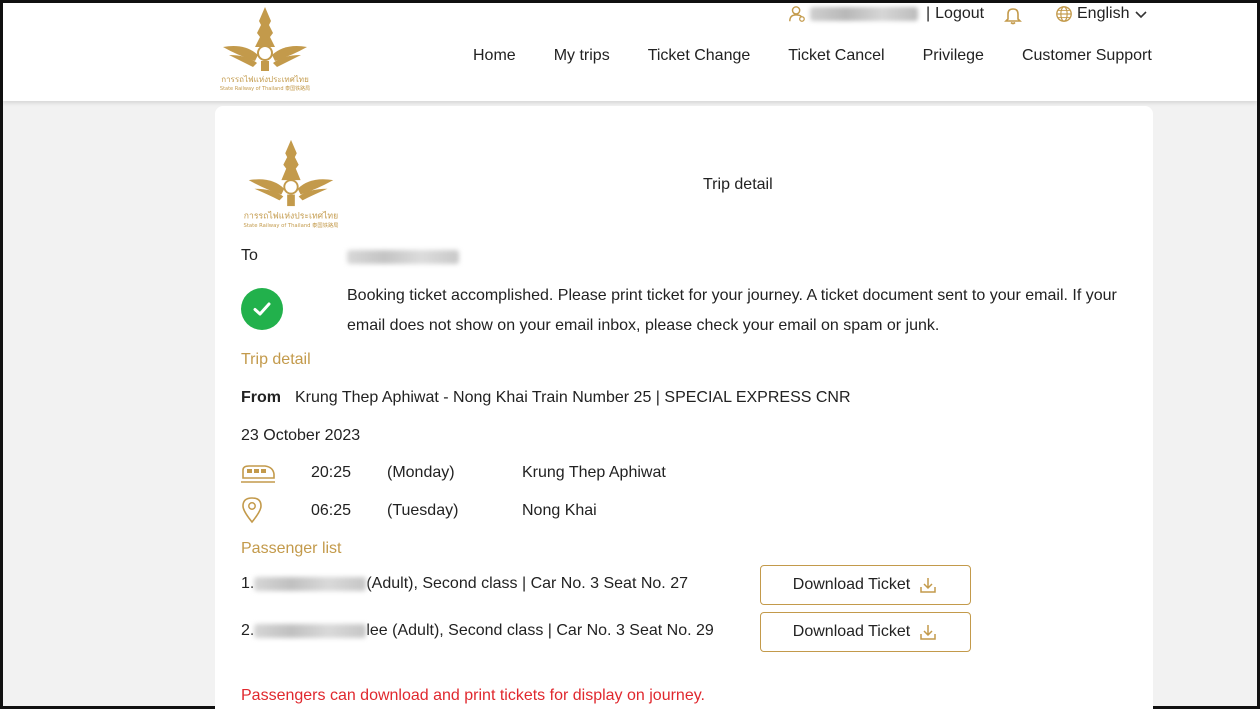  What do you see at coordinates (301, 435) in the screenshot?
I see `travel-date: 23 October 2023` at bounding box center [301, 435].